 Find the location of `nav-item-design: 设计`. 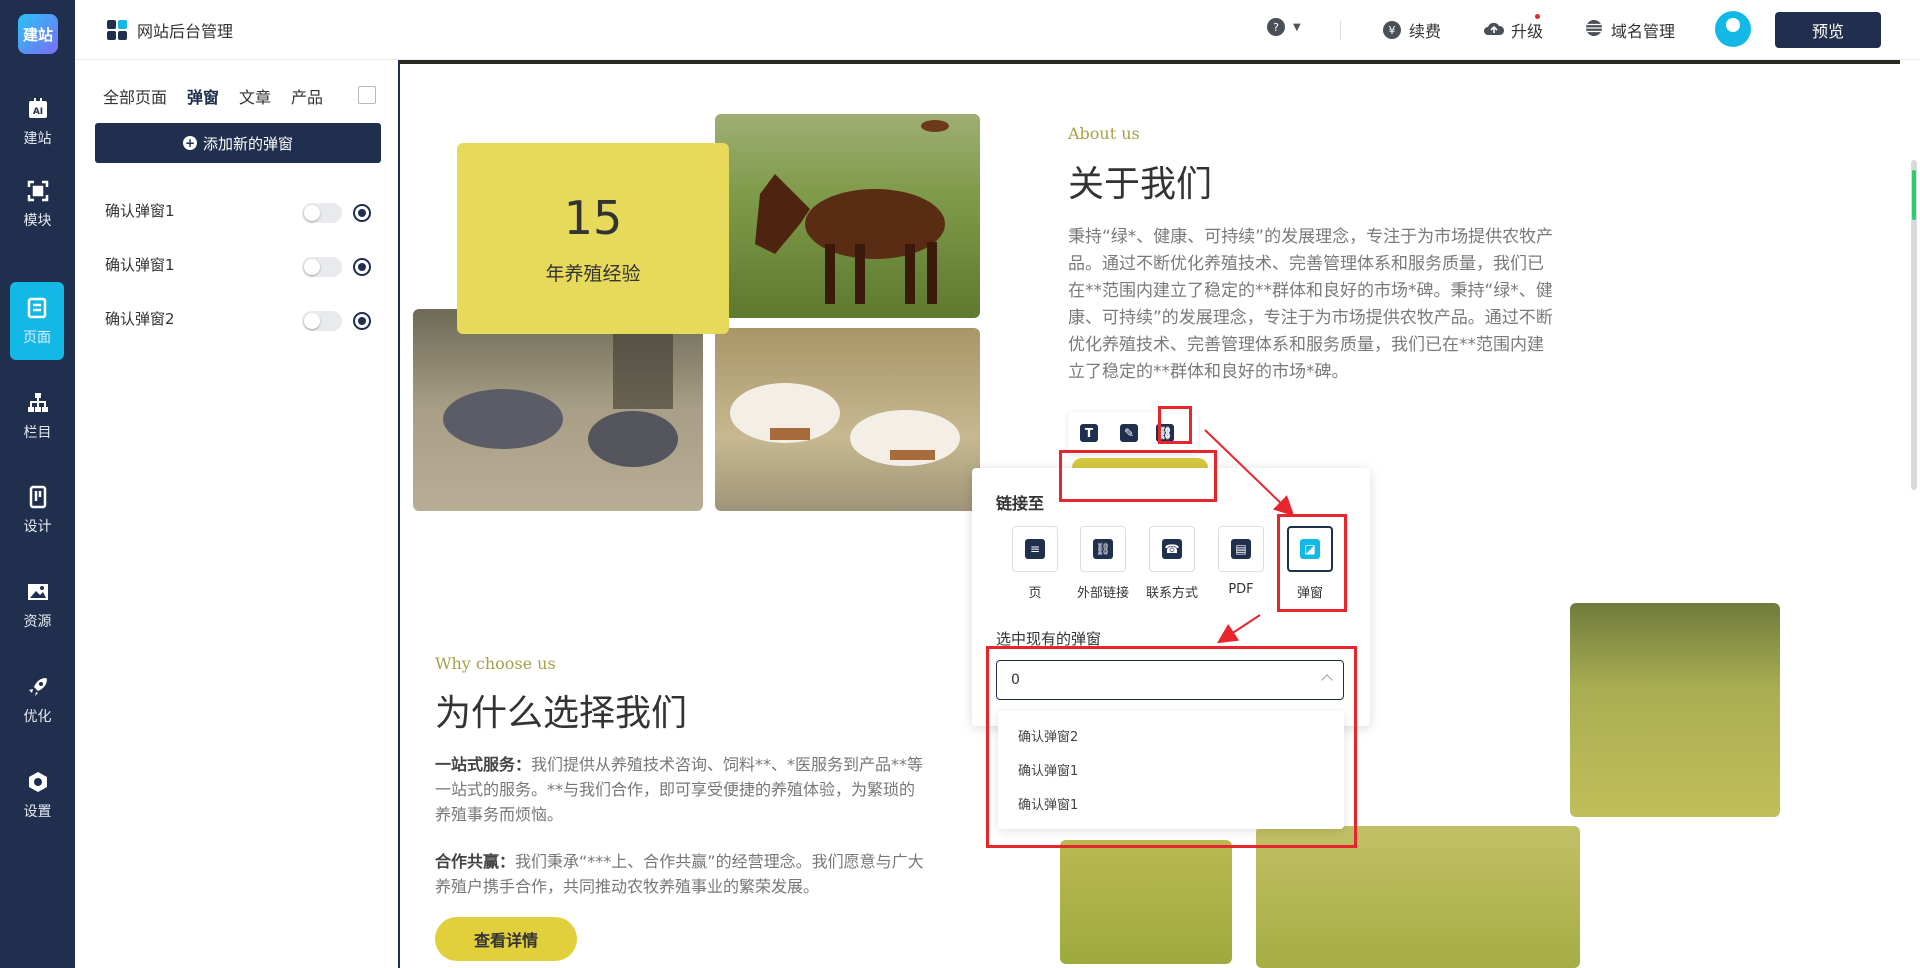

nav-item-design: 设计 is located at coordinates (37, 510).